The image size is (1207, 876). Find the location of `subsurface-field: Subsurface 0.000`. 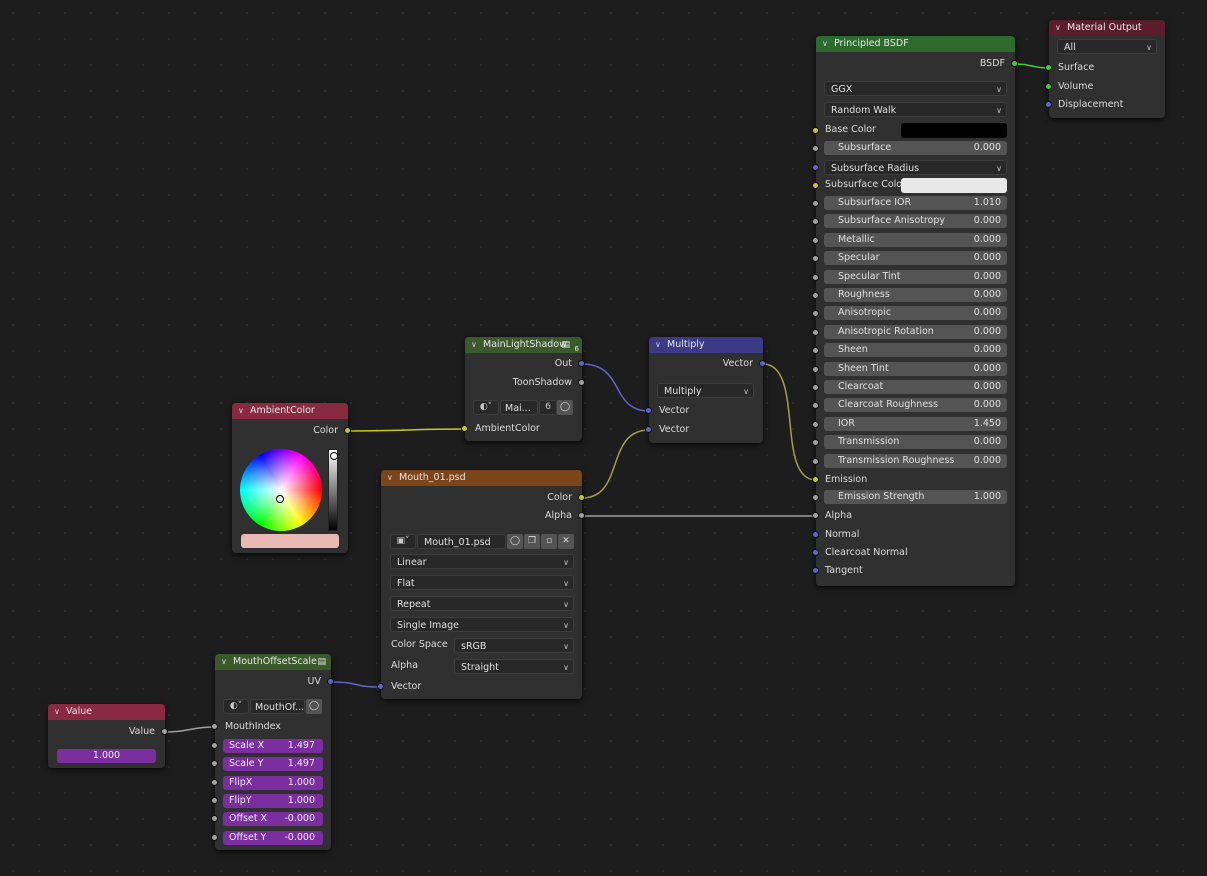

subsurface-field: Subsurface 0.000 is located at coordinates (915, 148).